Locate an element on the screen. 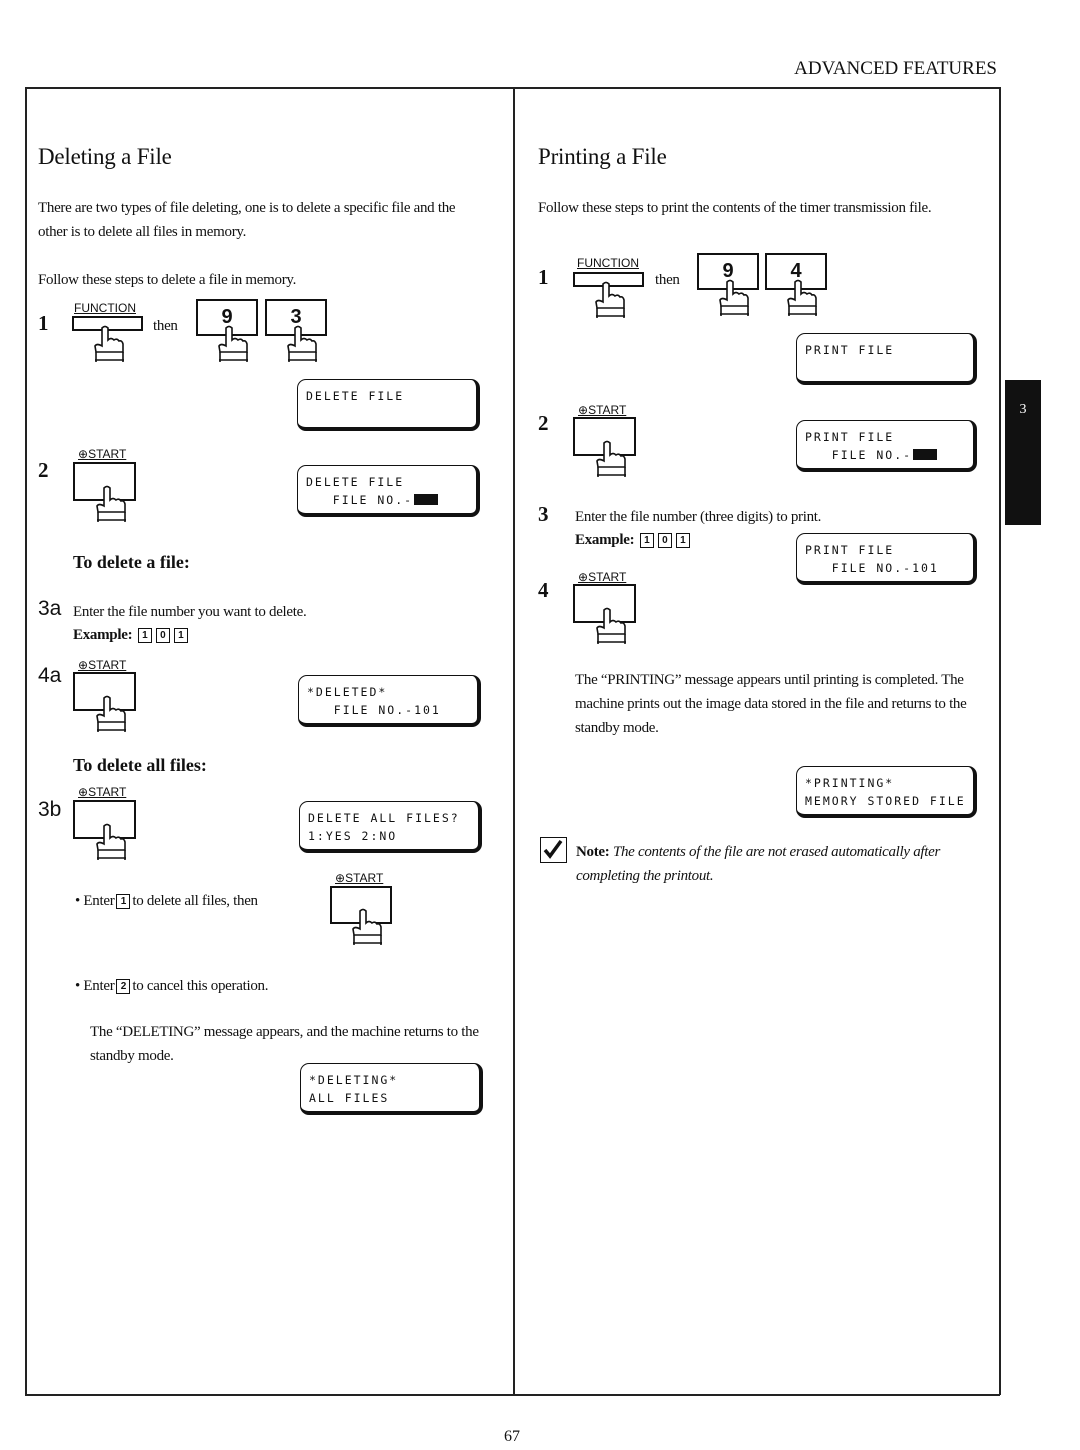  lcd-display: DELETE FILE is located at coordinates (388, 405).